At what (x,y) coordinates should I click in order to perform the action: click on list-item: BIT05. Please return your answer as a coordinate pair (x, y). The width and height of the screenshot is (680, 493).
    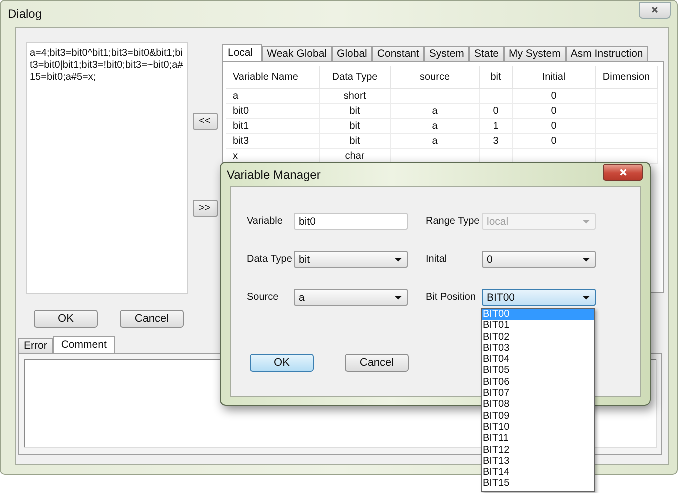
    Looking at the image, I should click on (538, 371).